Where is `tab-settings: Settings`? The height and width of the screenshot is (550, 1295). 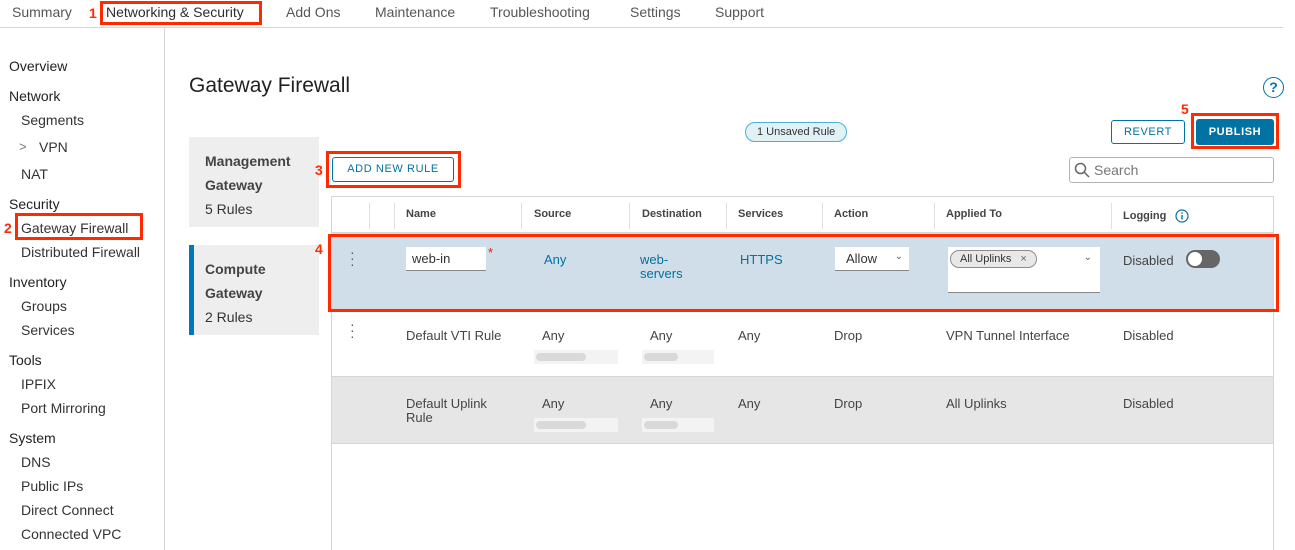
tab-settings: Settings is located at coordinates (655, 12).